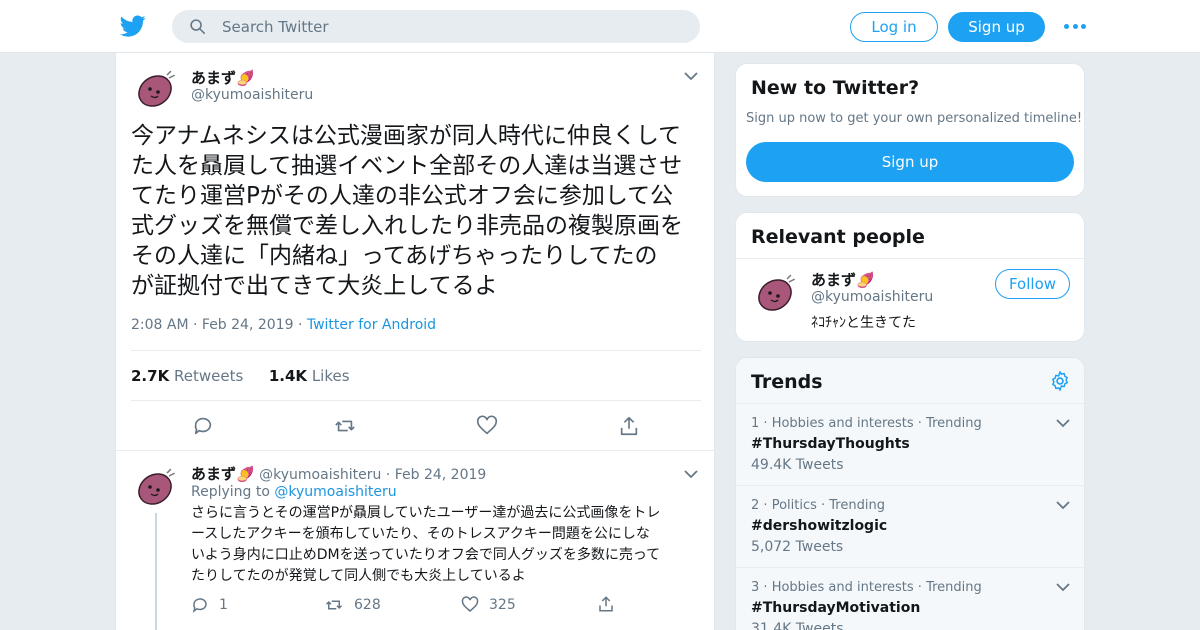 The image size is (1200, 630). I want to click on like-count: 325, so click(502, 605).